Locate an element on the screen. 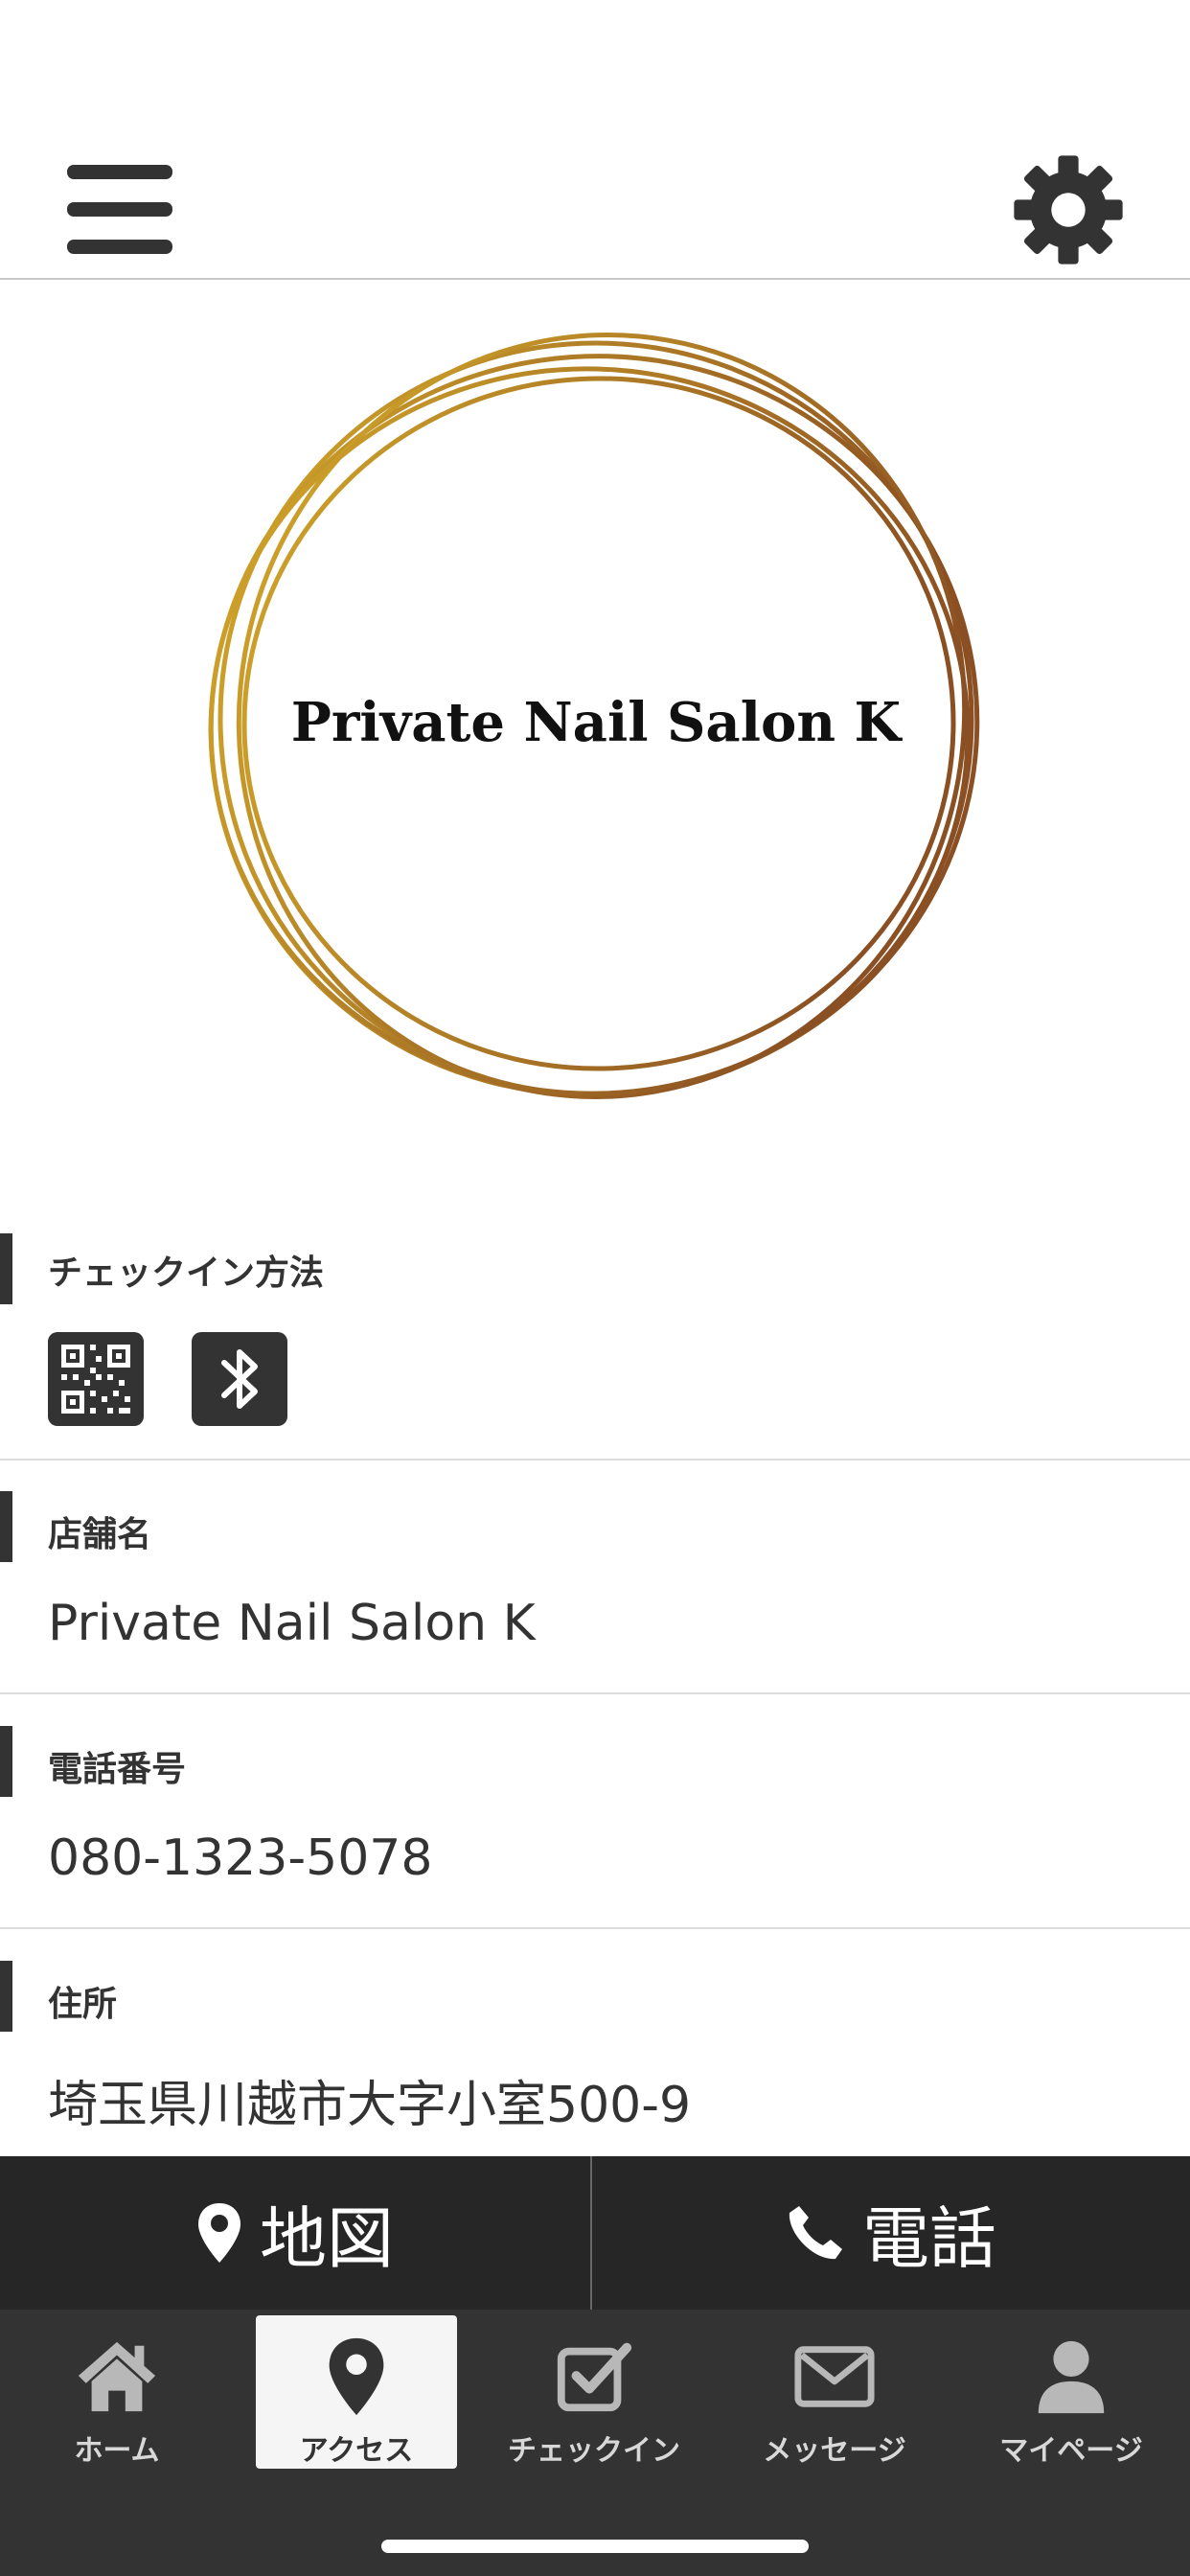 The width and height of the screenshot is (1190, 2576). phone-label: 電話番号 is located at coordinates (118, 1769).